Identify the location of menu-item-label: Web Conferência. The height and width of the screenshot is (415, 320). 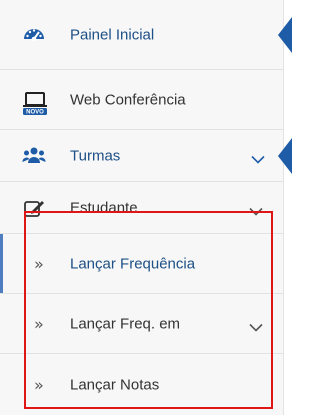
(128, 99).